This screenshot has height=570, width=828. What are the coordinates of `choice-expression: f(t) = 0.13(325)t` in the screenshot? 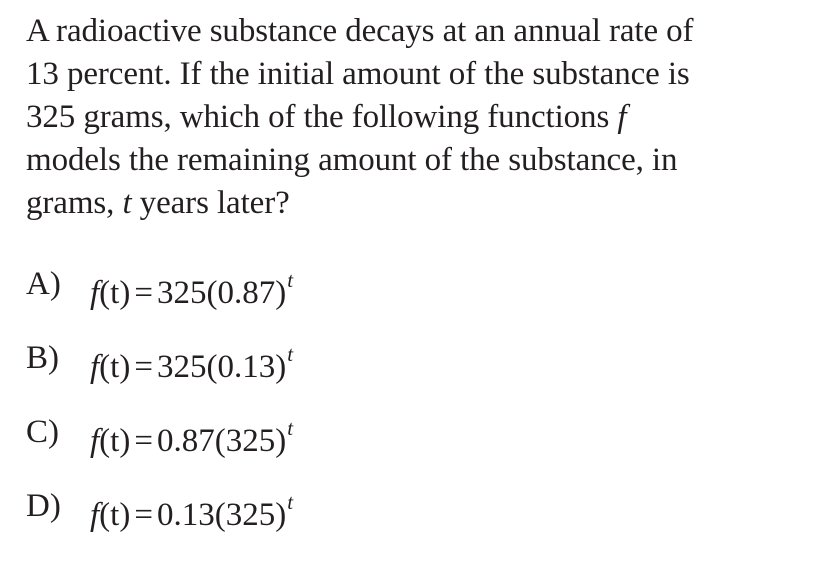 It's located at (191, 510).